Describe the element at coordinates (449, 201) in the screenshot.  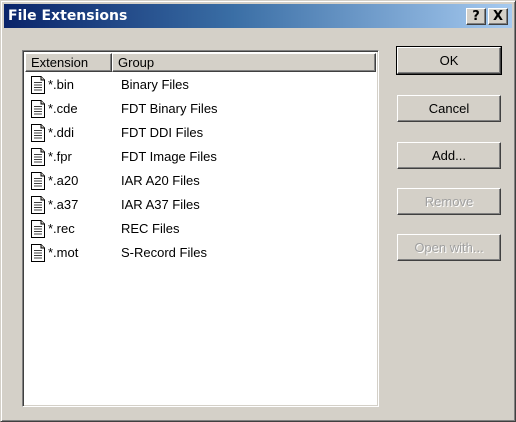
I see `remove-button: Remove` at that location.